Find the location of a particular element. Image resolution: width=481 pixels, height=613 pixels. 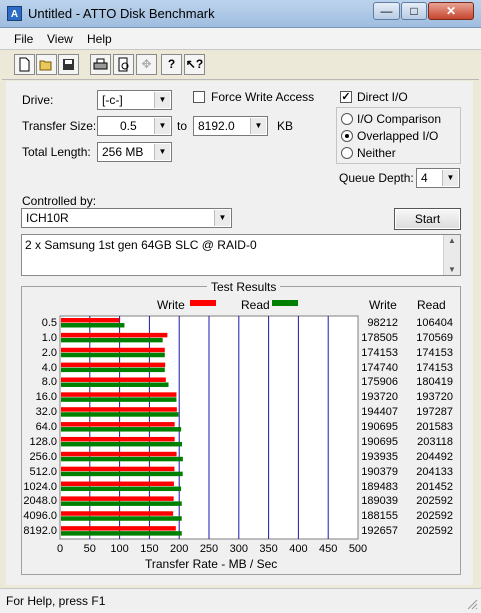

write-value: 174740 is located at coordinates (379, 367).